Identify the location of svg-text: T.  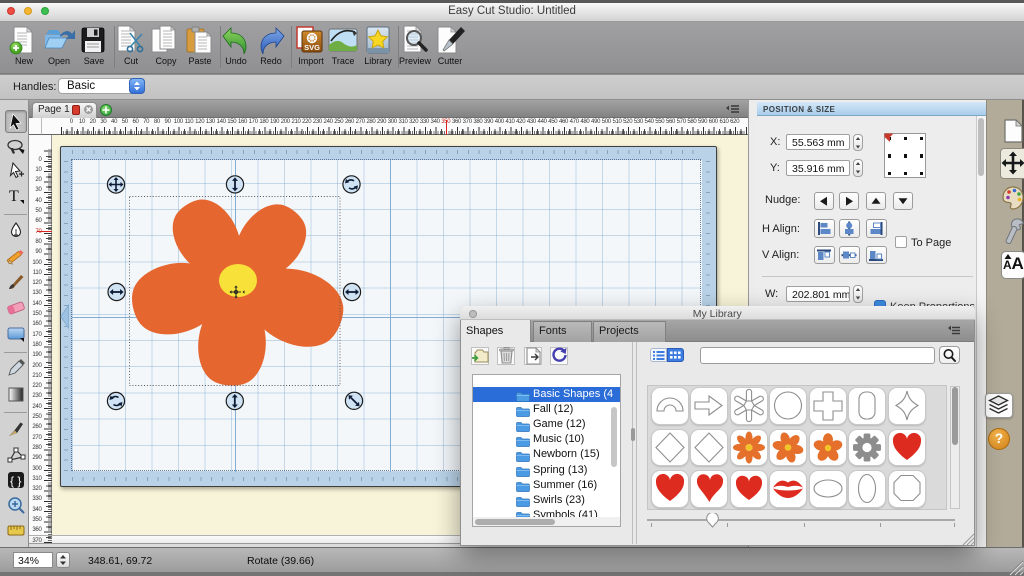
(14, 196).